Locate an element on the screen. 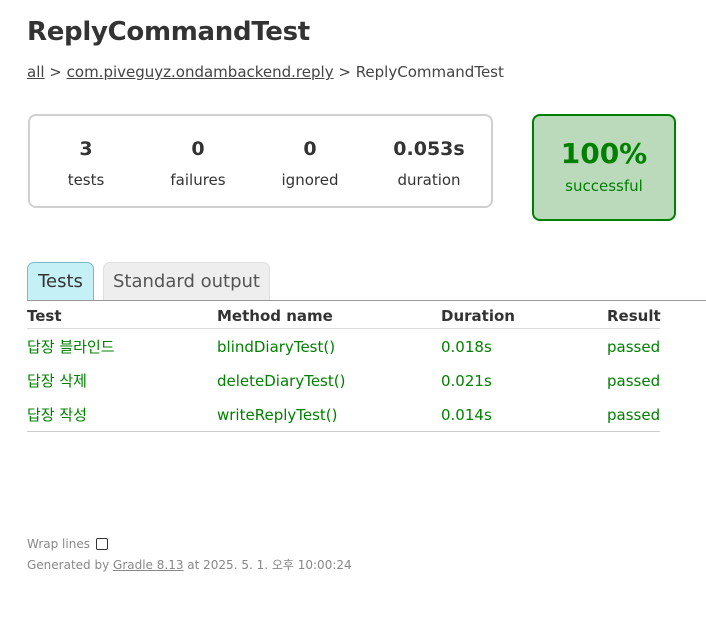  column-header-method-name: Method name is located at coordinates (275, 316).